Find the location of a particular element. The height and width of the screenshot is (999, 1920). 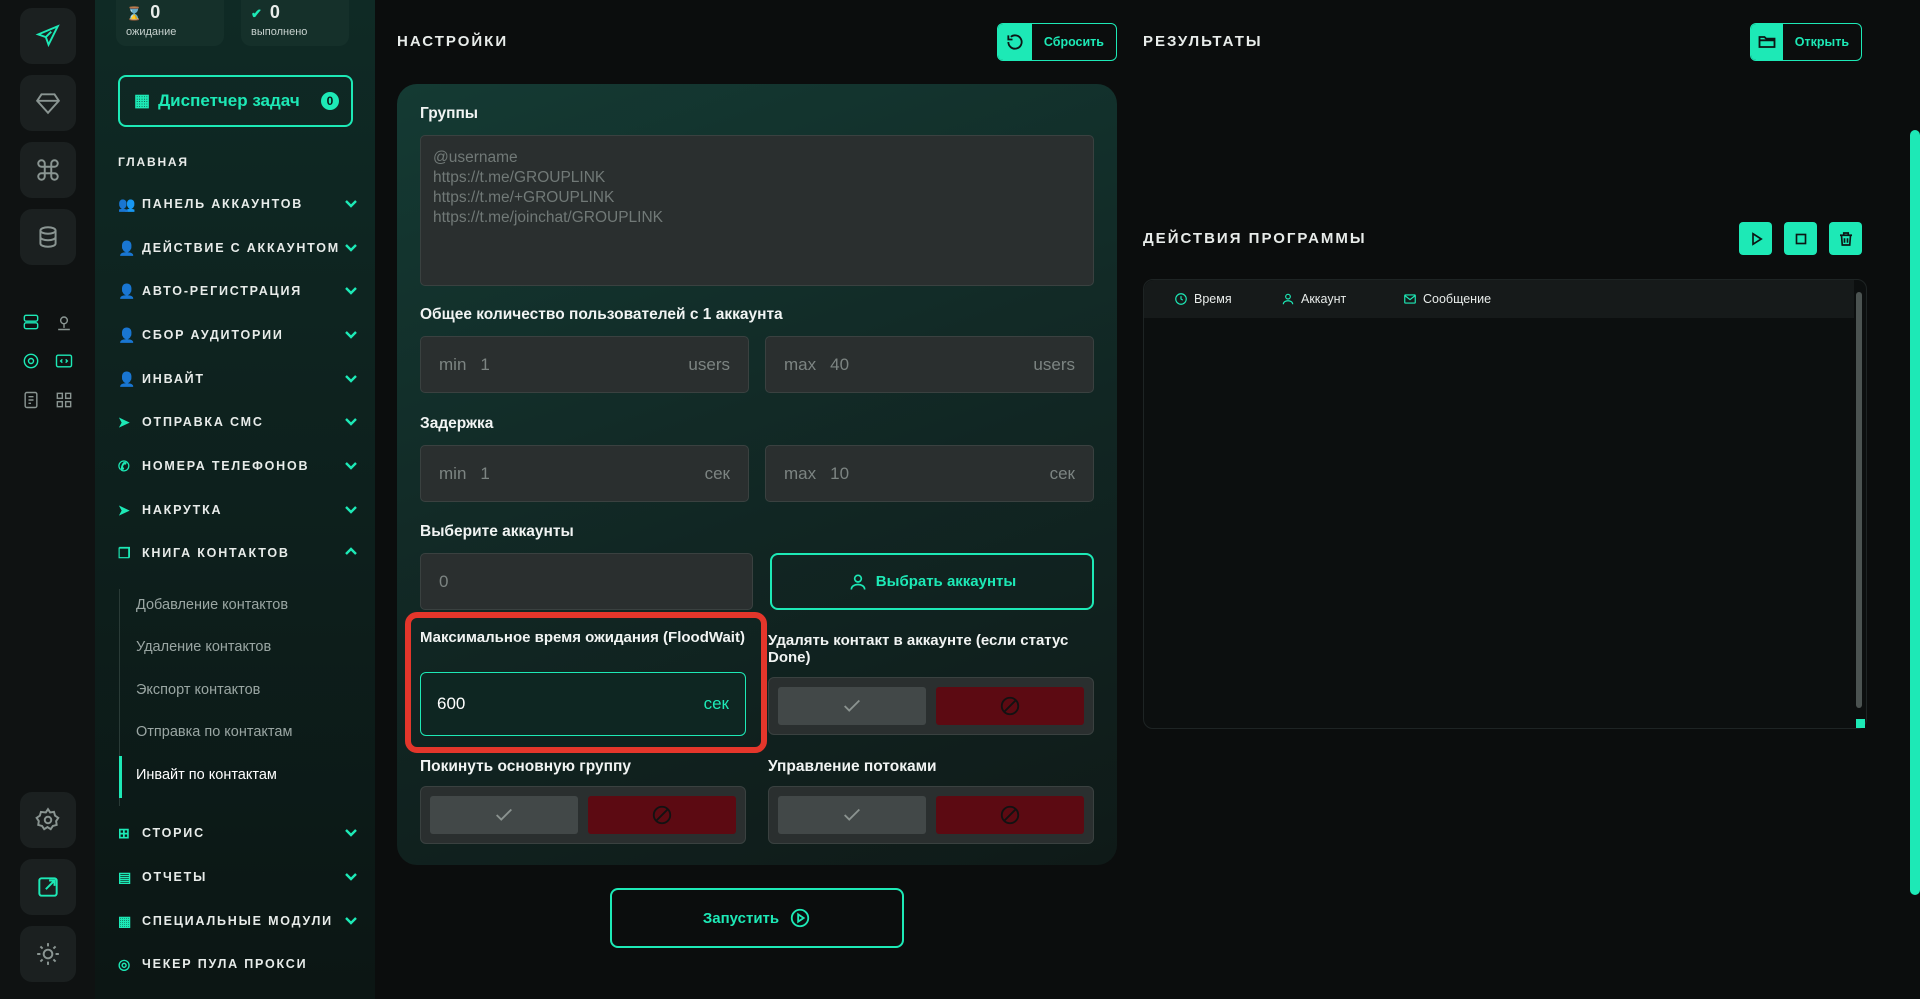

users-min-input: min 1 users is located at coordinates (584, 364).